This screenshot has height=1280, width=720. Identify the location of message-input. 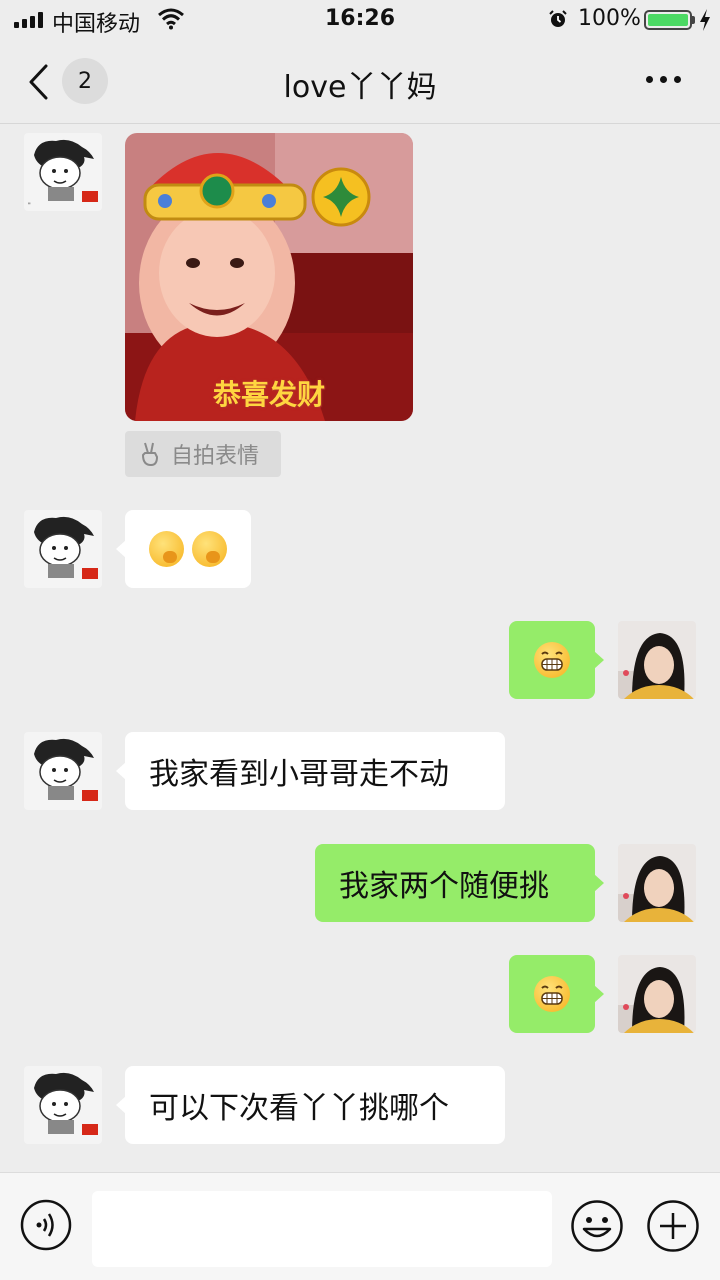
(322, 1229).